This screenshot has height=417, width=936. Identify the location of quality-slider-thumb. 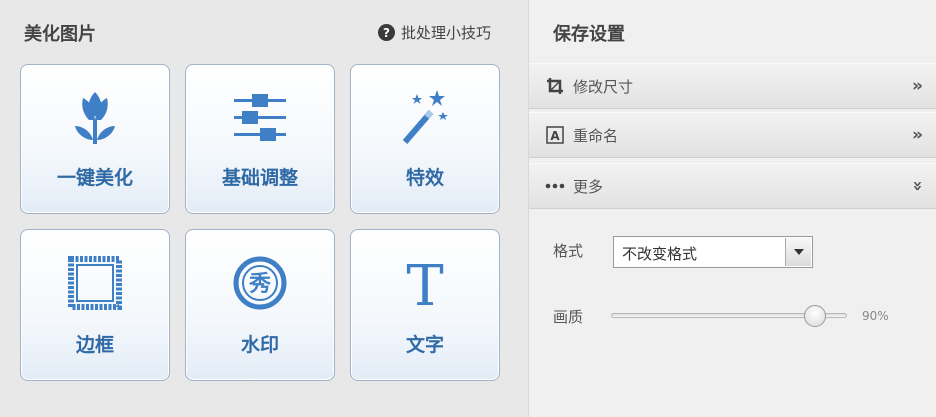
(814, 316).